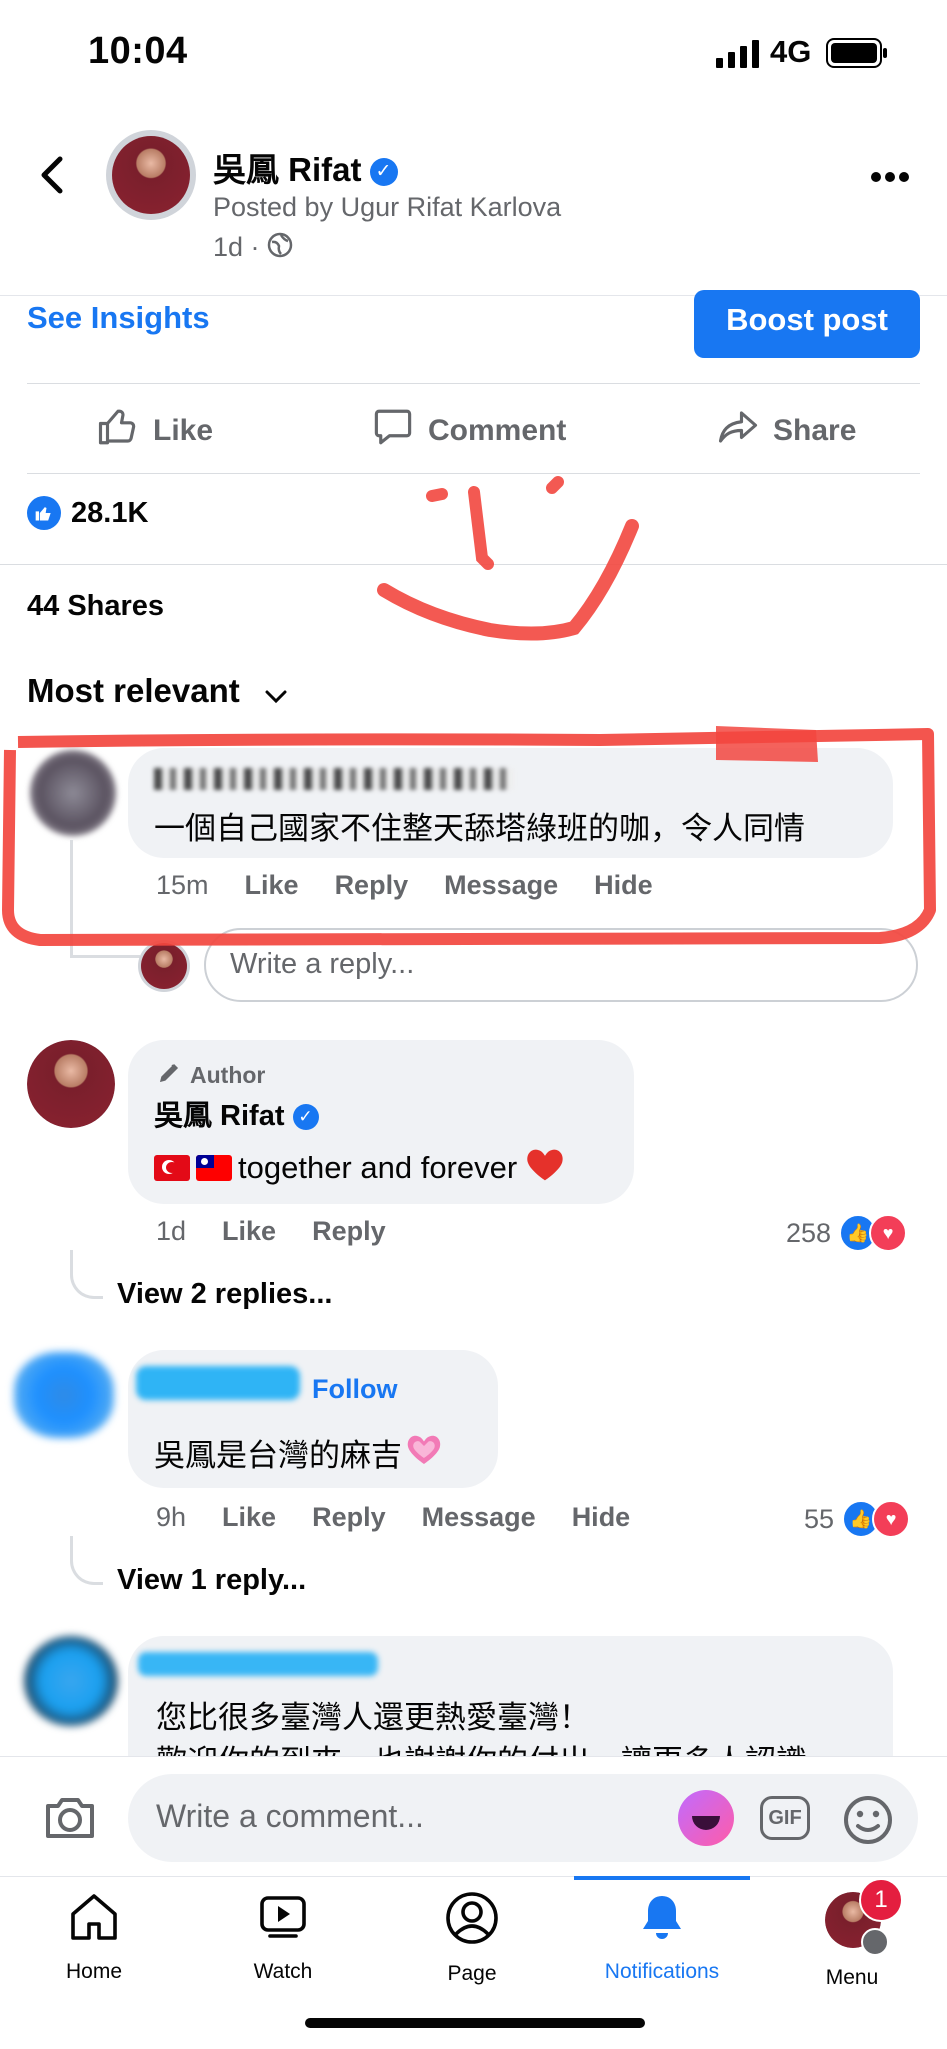 The image size is (947, 2049). What do you see at coordinates (745, 431) in the screenshot?
I see `share-icon` at bounding box center [745, 431].